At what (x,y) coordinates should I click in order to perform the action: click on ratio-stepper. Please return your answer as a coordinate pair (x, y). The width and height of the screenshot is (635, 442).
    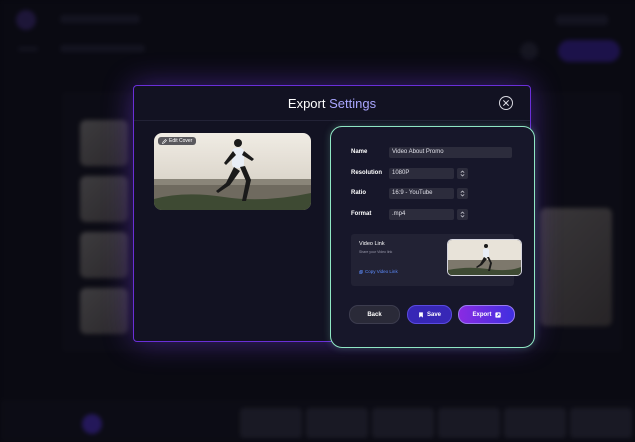
    Looking at the image, I should click on (462, 193).